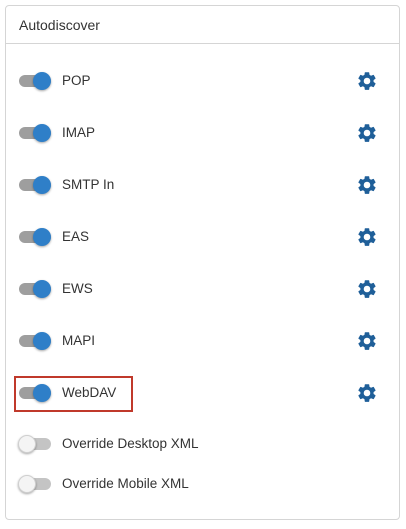  Describe the element at coordinates (125, 483) in the screenshot. I see `override-mobile-xml-label: Override Mobile XML` at that location.